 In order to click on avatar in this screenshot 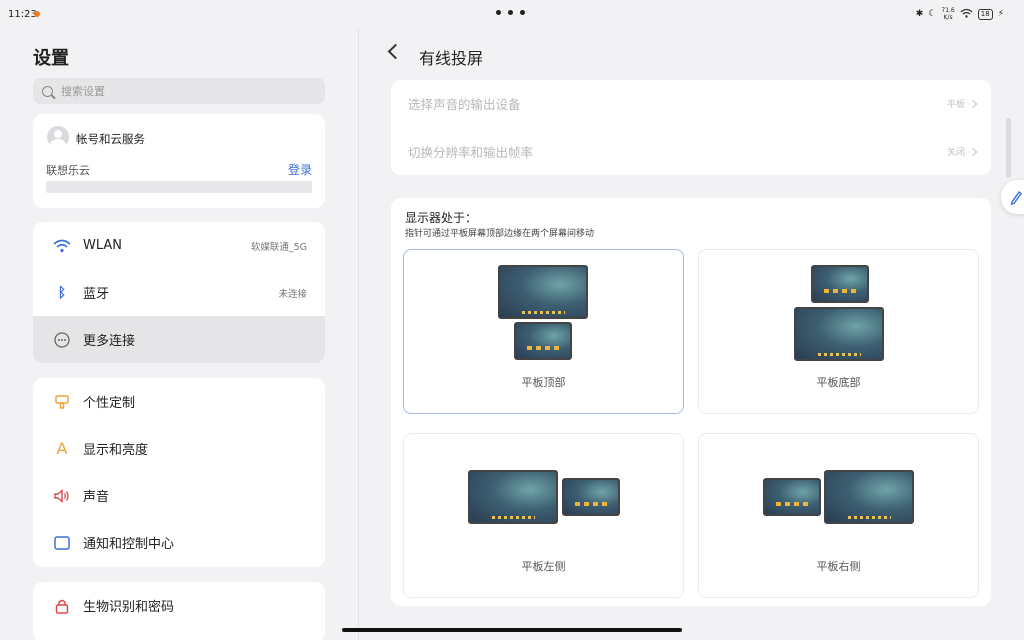, I will do `click(58, 137)`.